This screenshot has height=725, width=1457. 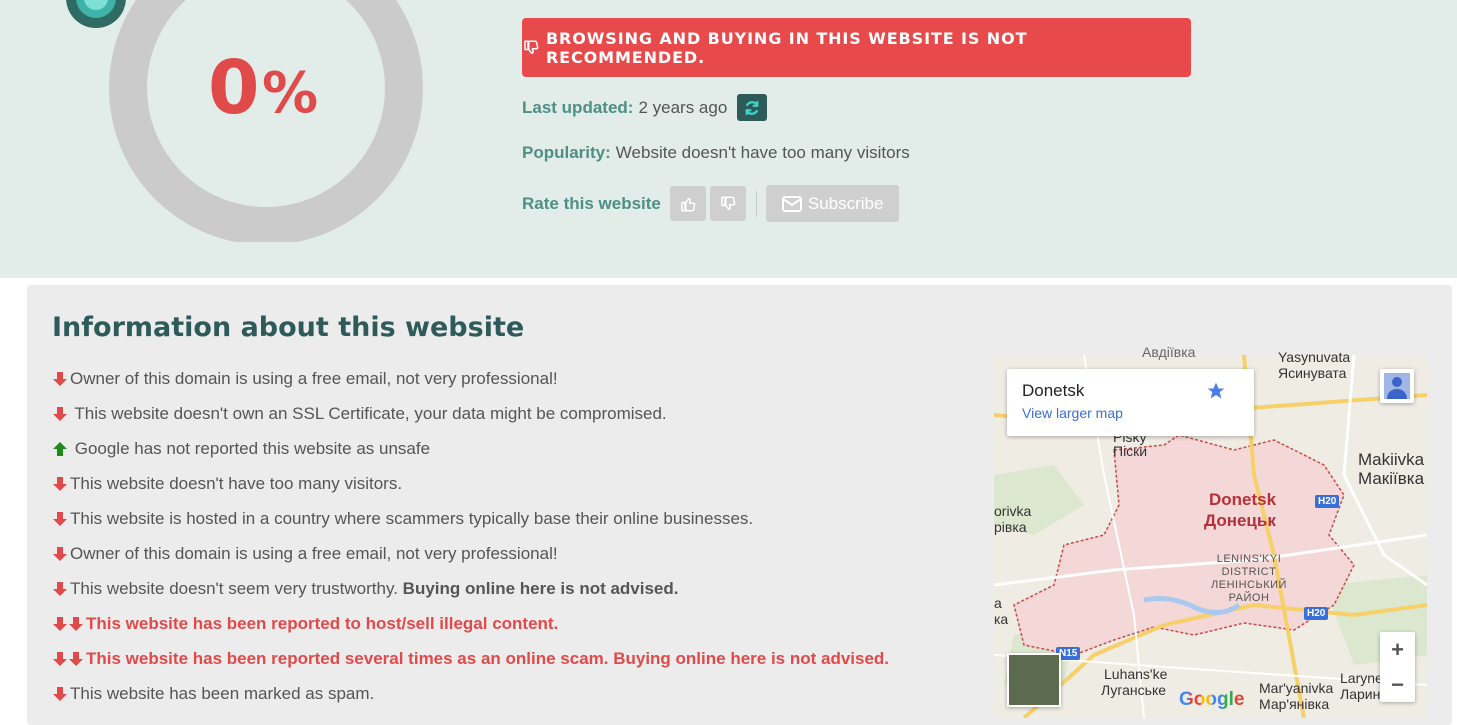 I want to click on map-label-yasynuvata-en: Yasynuvata, so click(x=1314, y=357).